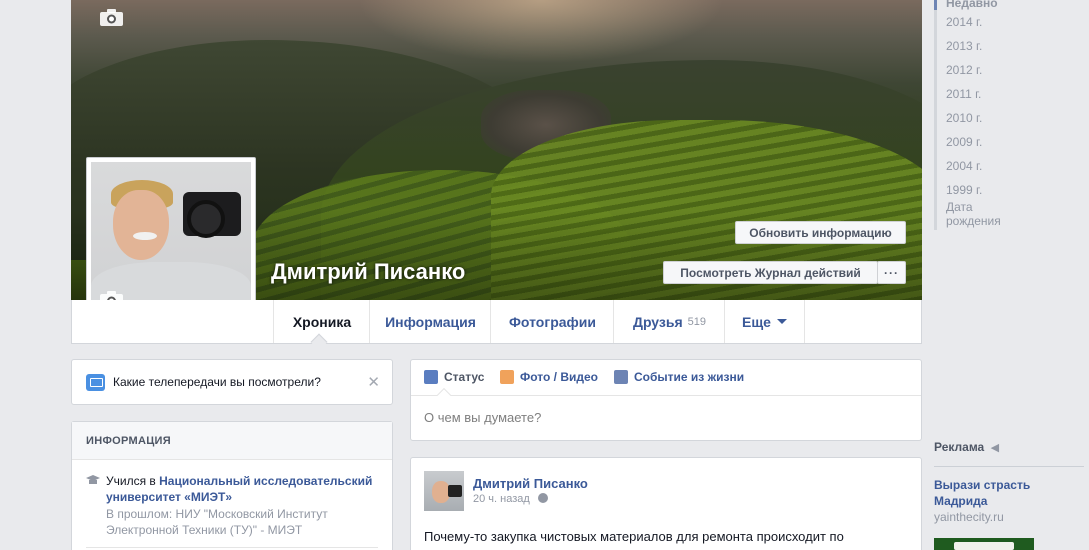 The width and height of the screenshot is (1089, 550). Describe the element at coordinates (95, 382) in the screenshot. I see `tv-icon` at that location.